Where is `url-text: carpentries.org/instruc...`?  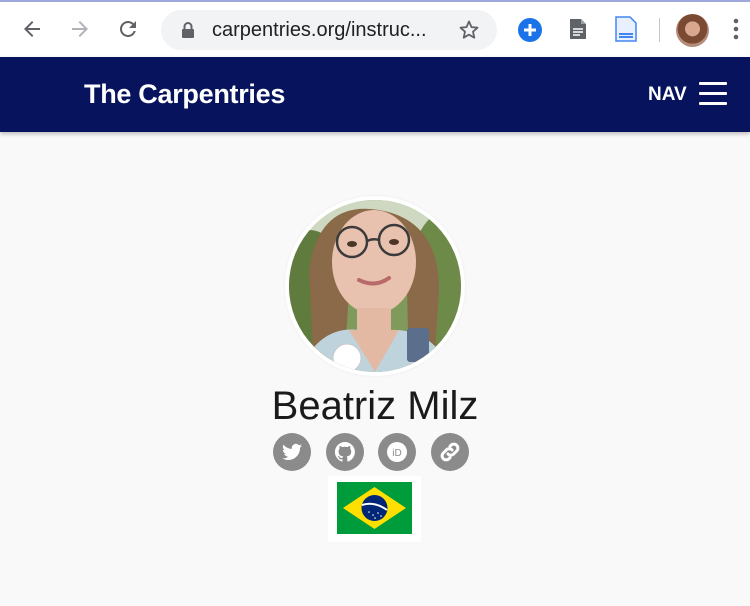
url-text: carpentries.org/instruc... is located at coordinates (319, 30).